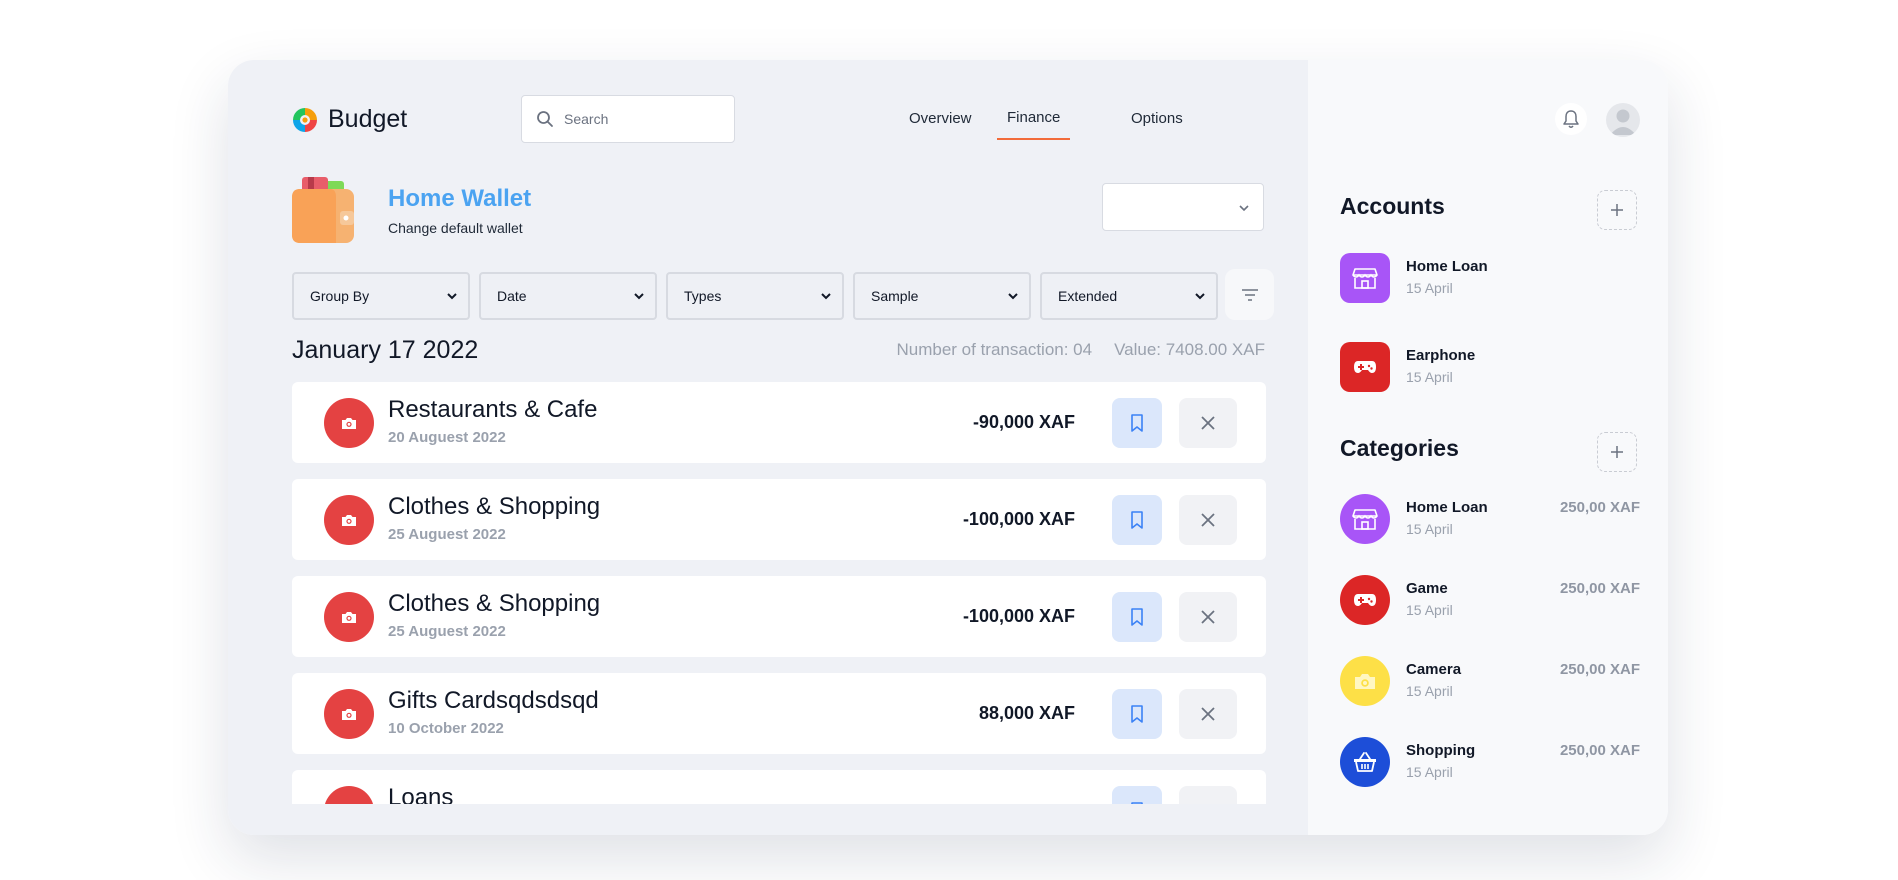 This screenshot has width=1898, height=880. I want to click on transaction-amount: 88,000 XAF, so click(1026, 713).